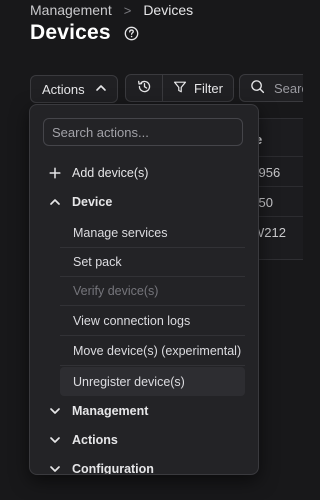 The height and width of the screenshot is (500, 320). What do you see at coordinates (288, 88) in the screenshot?
I see `search-placeholder: Search` at bounding box center [288, 88].